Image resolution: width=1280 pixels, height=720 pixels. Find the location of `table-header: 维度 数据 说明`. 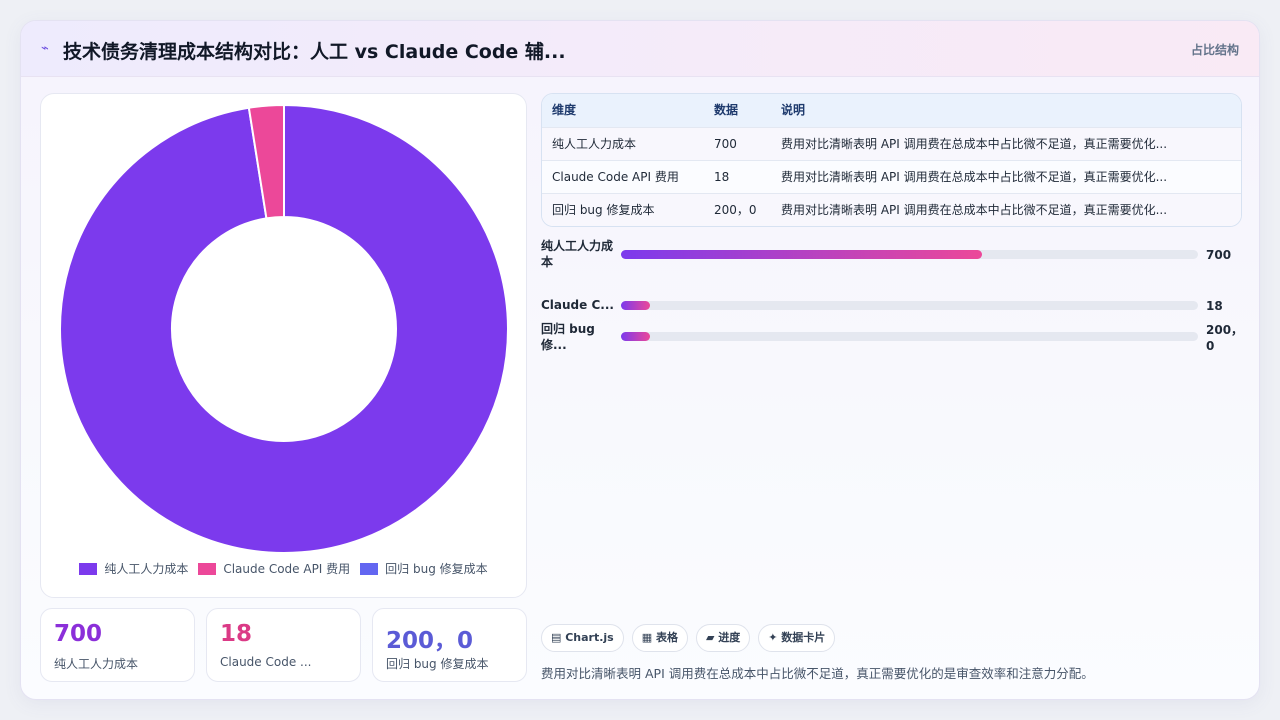

table-header: 维度 数据 说明 is located at coordinates (891, 110).